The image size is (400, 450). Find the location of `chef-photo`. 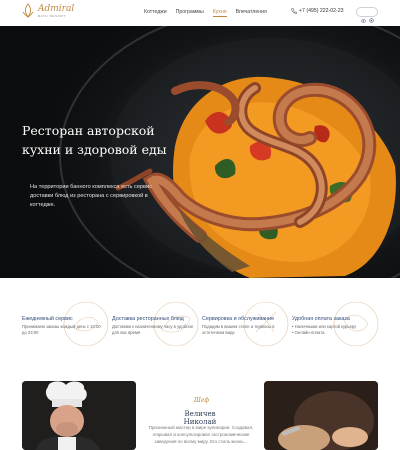

chef-photo is located at coordinates (79, 415).